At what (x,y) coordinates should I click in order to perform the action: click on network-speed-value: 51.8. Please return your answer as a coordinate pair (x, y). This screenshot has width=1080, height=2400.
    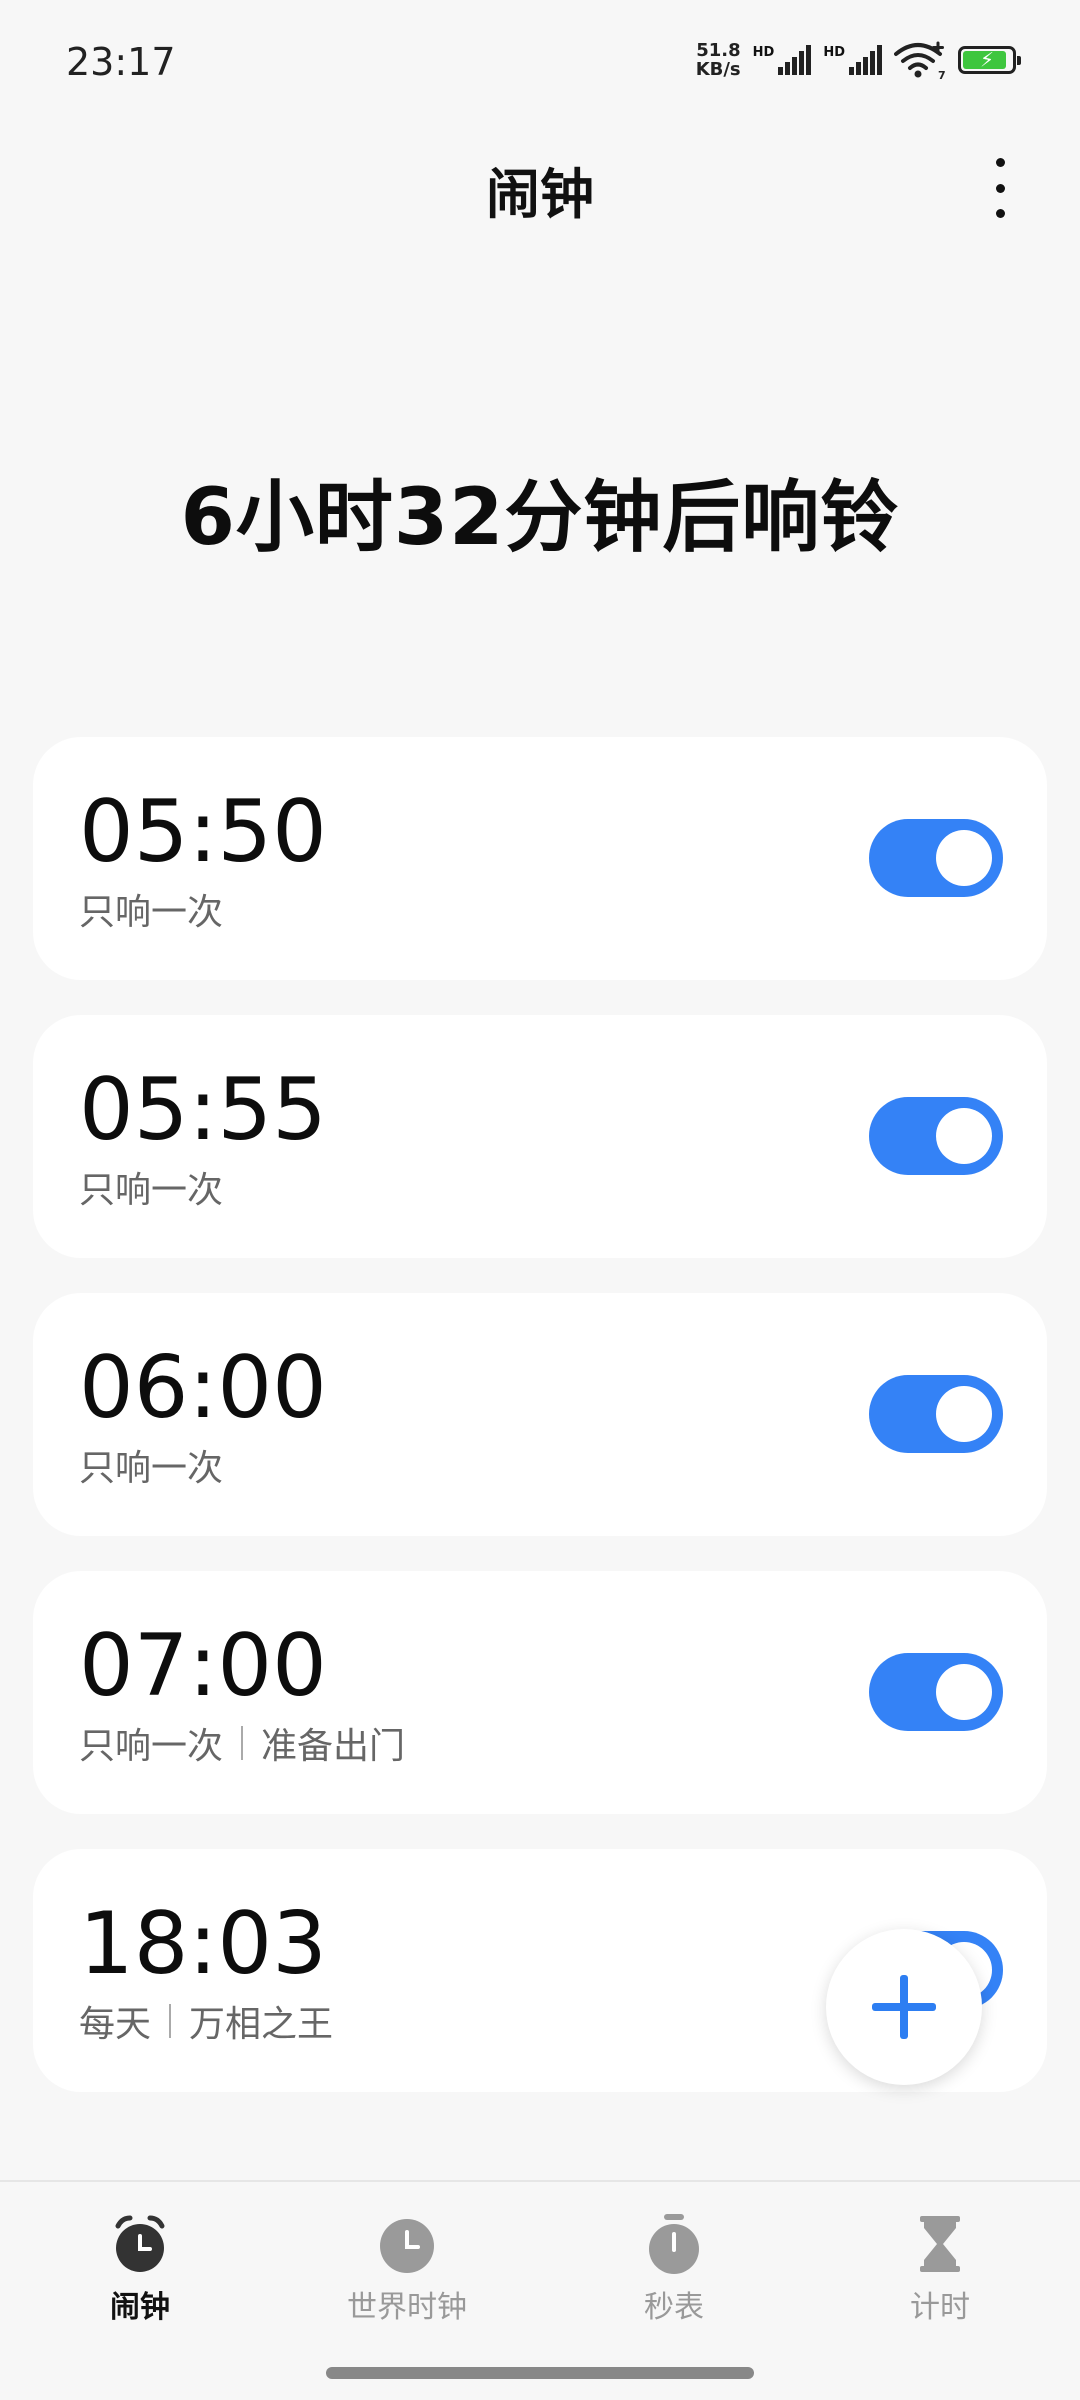
    Looking at the image, I should click on (718, 50).